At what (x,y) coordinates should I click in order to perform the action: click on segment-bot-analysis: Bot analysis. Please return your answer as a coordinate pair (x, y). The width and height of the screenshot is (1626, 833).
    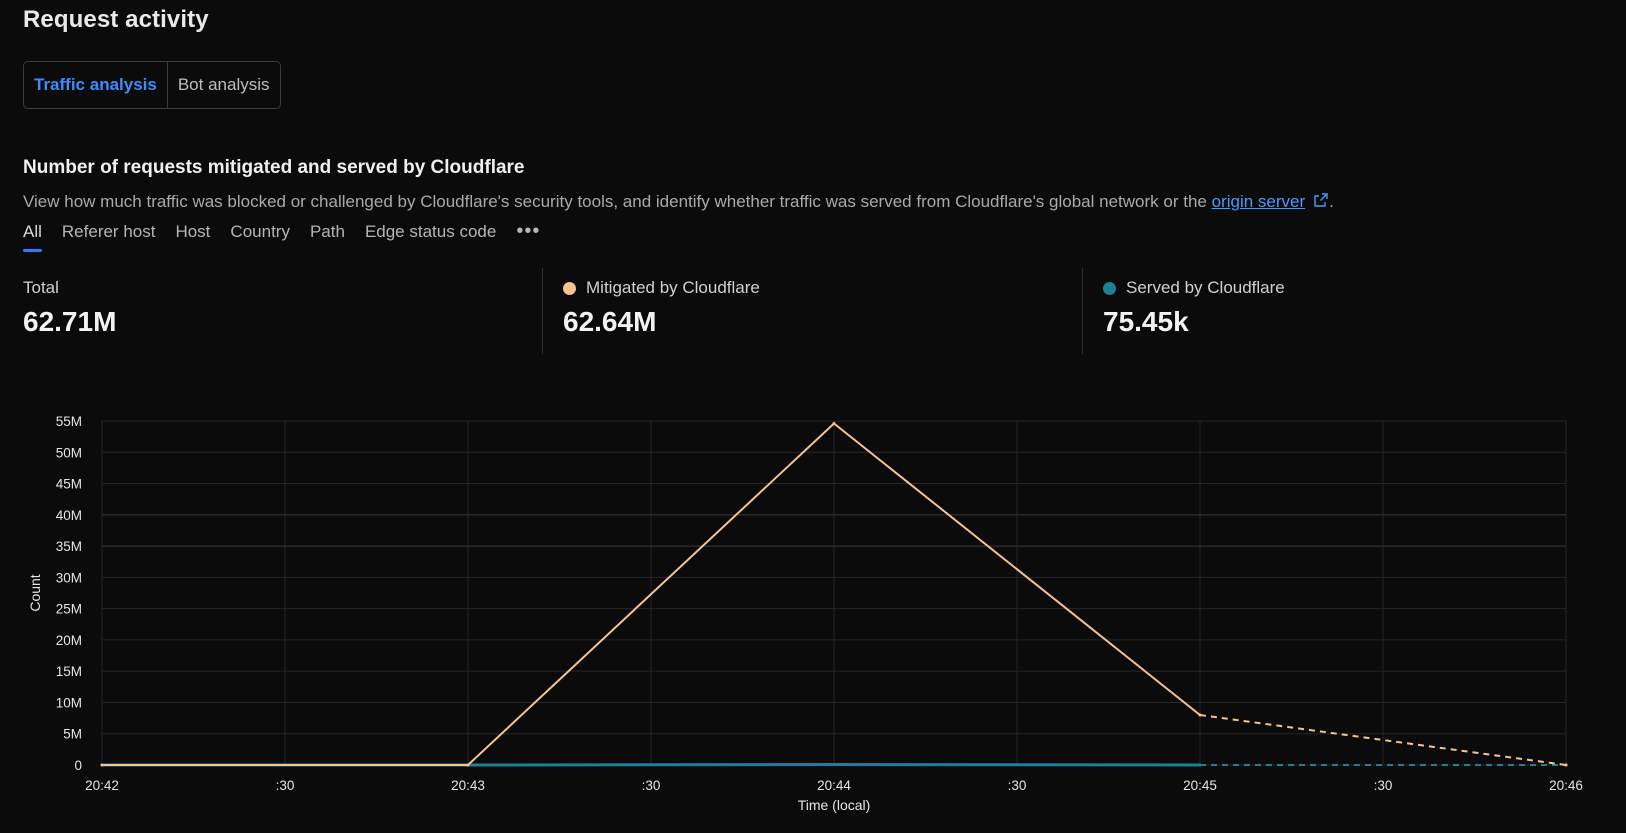
    Looking at the image, I should click on (223, 85).